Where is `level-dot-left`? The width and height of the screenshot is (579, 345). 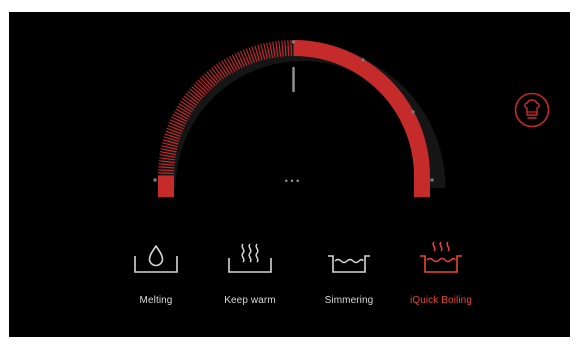 level-dot-left is located at coordinates (155, 180).